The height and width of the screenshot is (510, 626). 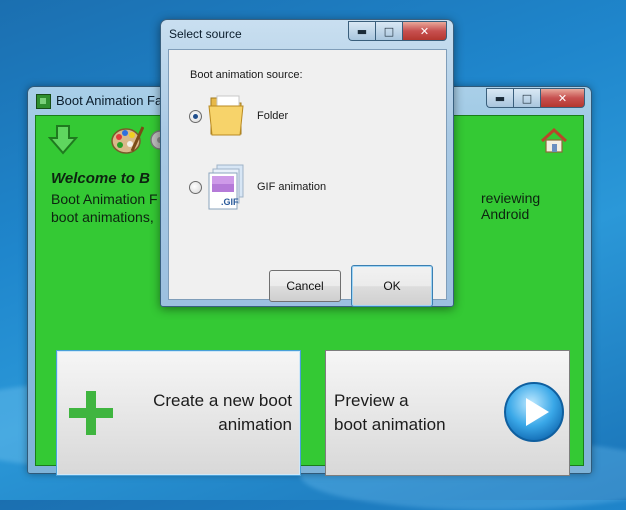 What do you see at coordinates (255, 424) in the screenshot?
I see `create-button-line-2: animation` at bounding box center [255, 424].